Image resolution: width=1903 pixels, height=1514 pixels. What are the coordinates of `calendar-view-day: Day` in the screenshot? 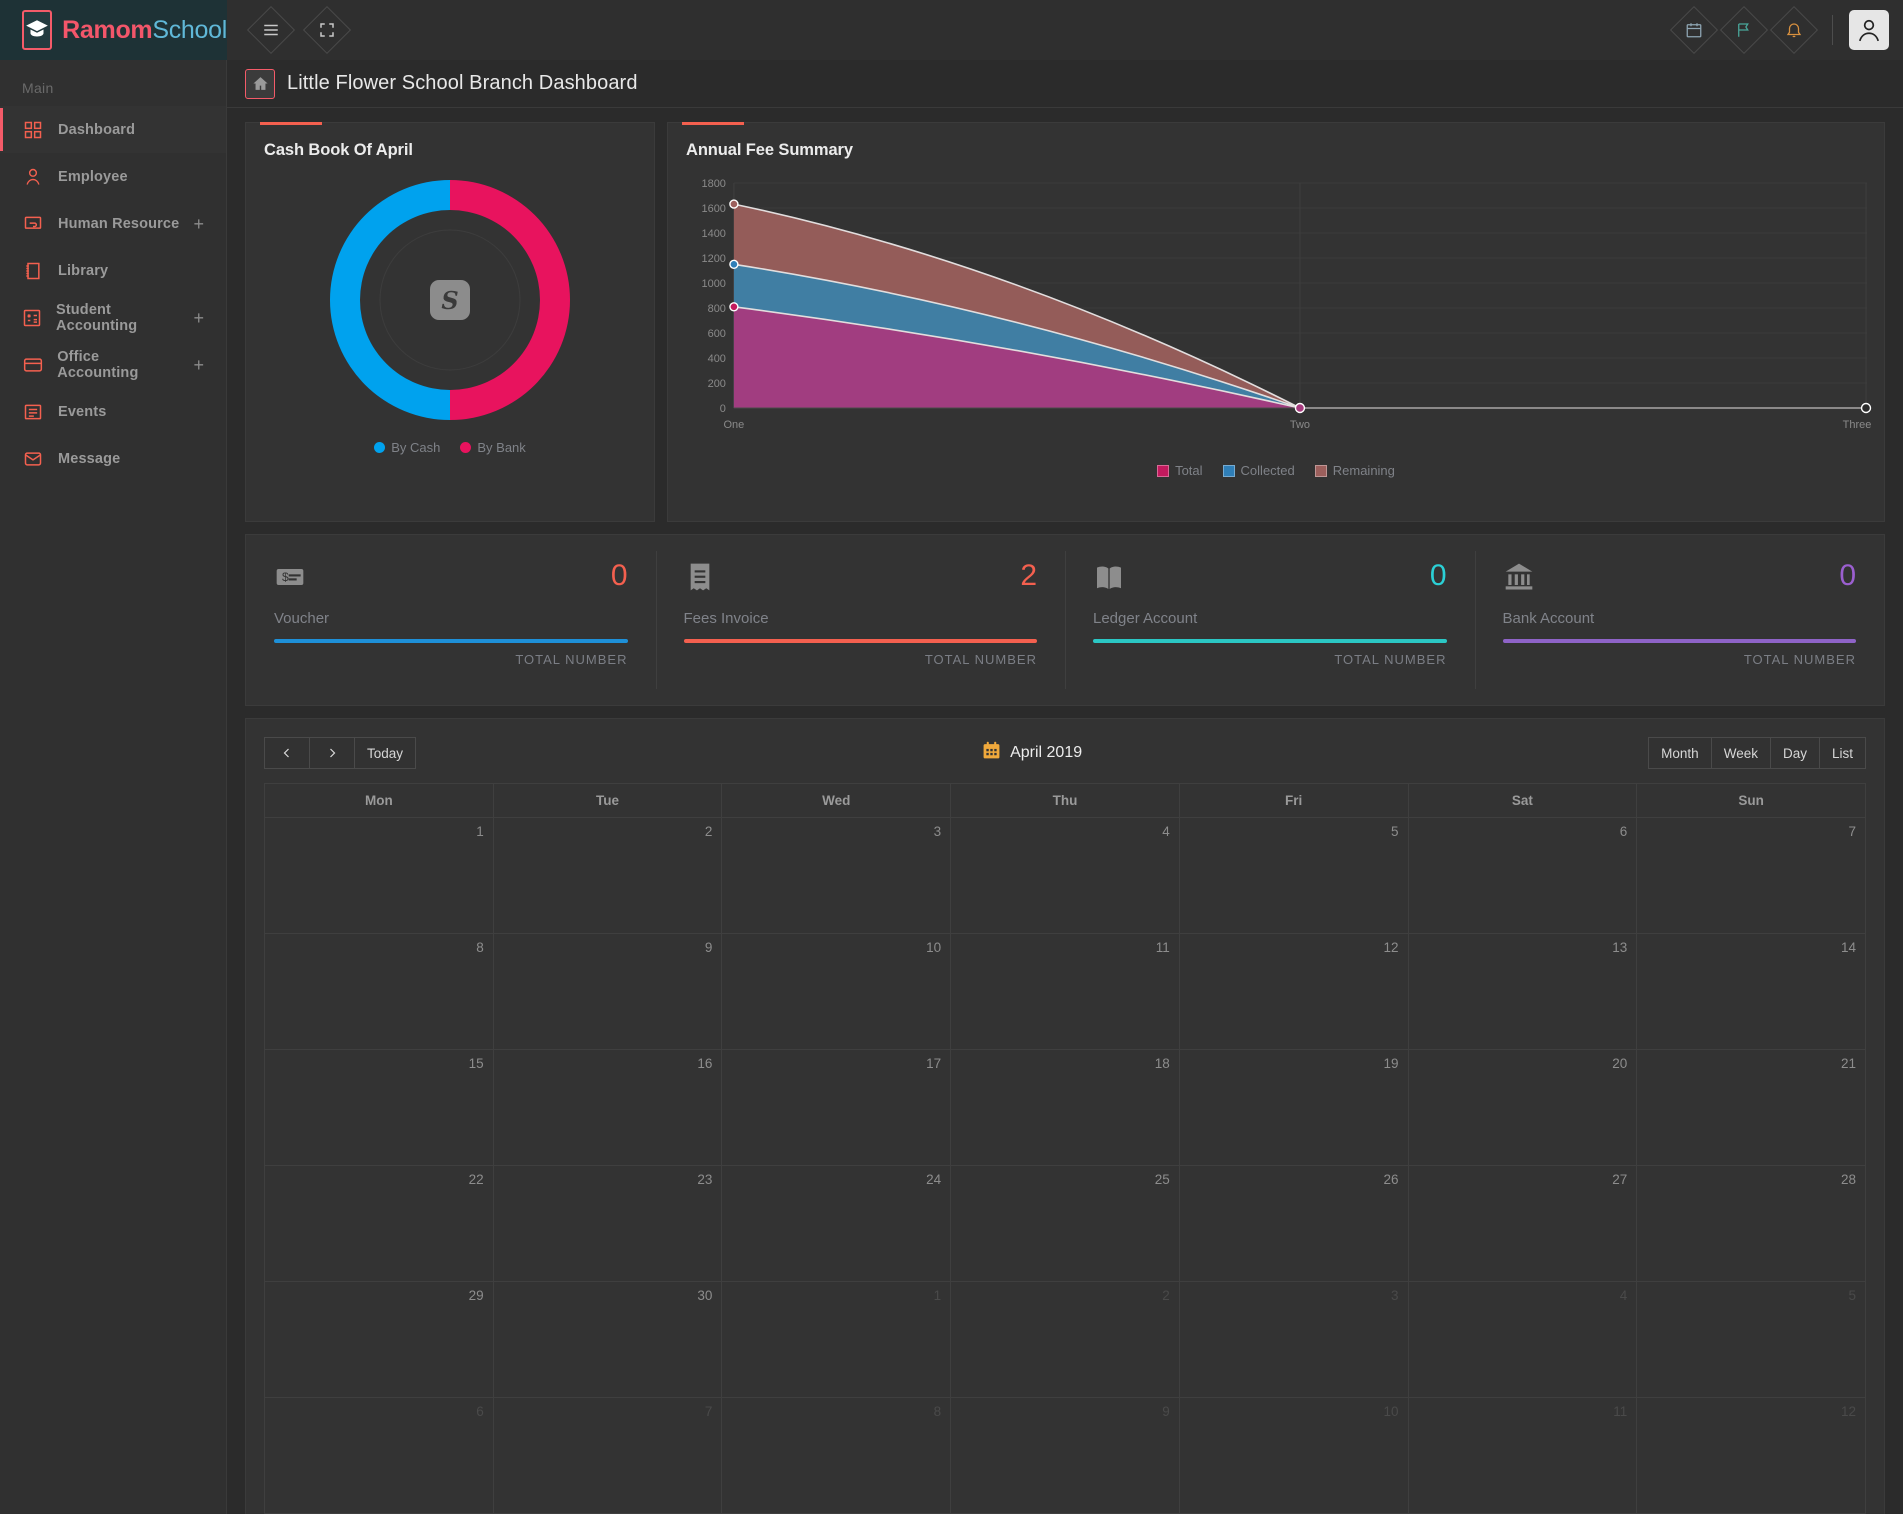 It's located at (1794, 753).